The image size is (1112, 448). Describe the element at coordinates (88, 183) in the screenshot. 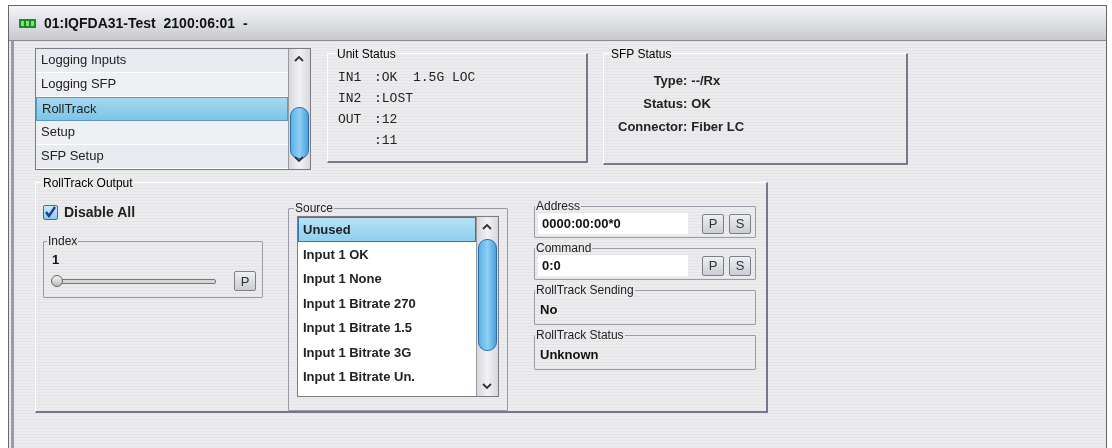

I see `panel-title: RollTrack Output` at that location.